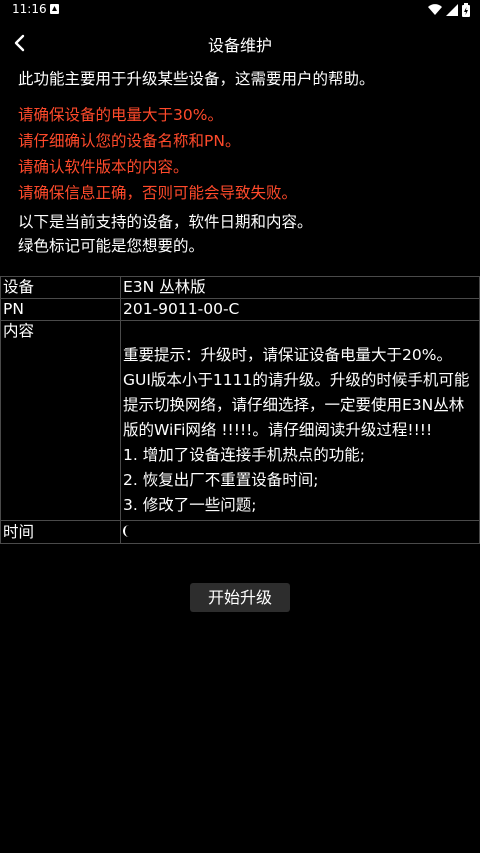 The height and width of the screenshot is (853, 480). I want to click on table-row-pn: PN 201-9011-00-C, so click(240, 309).